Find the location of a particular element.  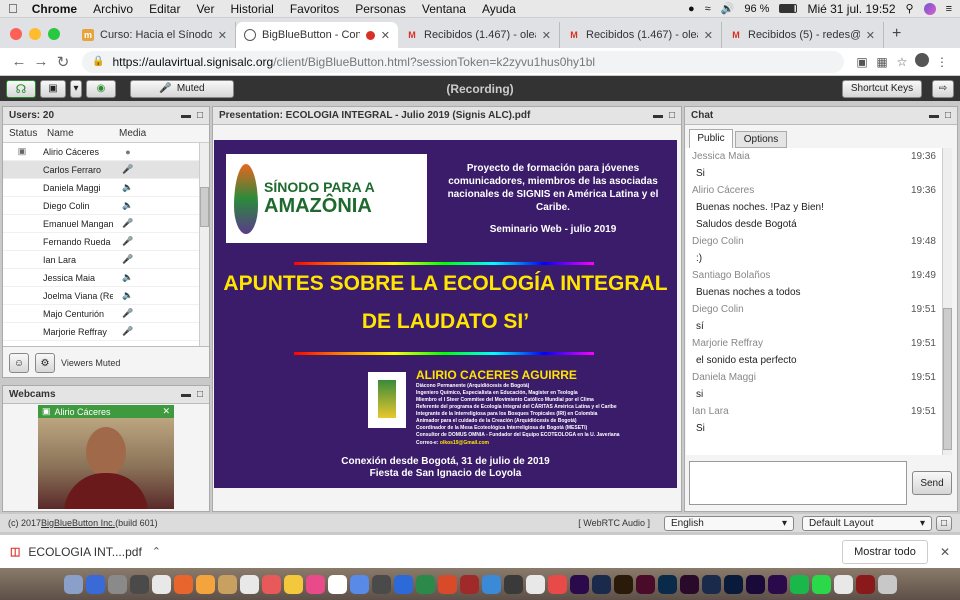

menu-app: Chrome is located at coordinates (54, 9).